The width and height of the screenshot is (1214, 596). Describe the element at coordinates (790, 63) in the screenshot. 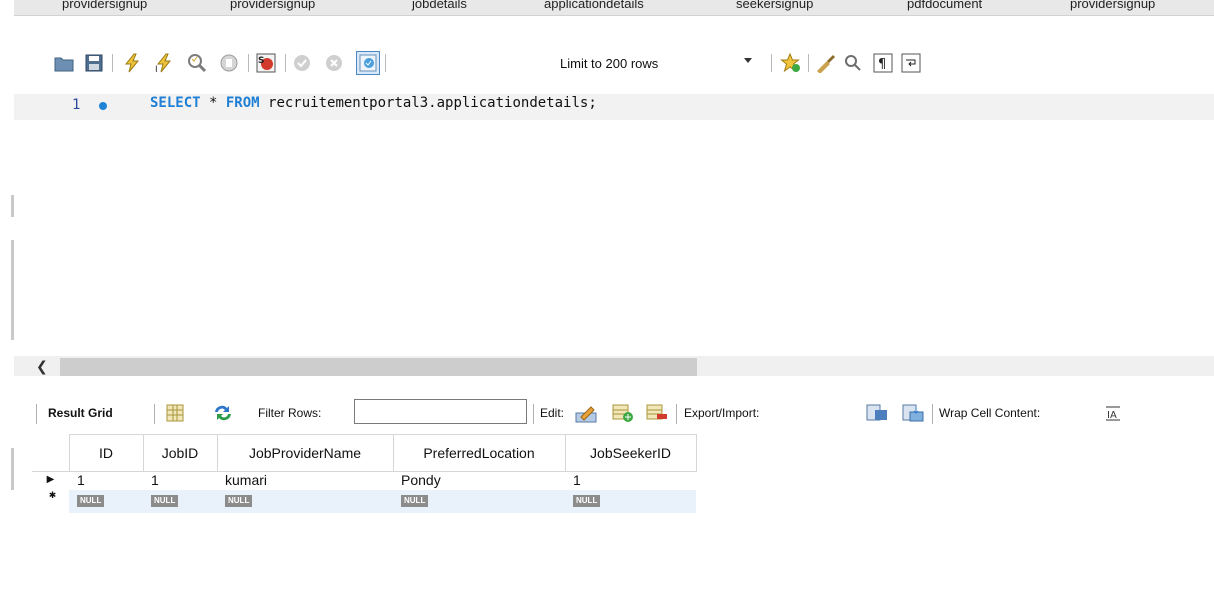

I see `add-snippet-icon` at that location.